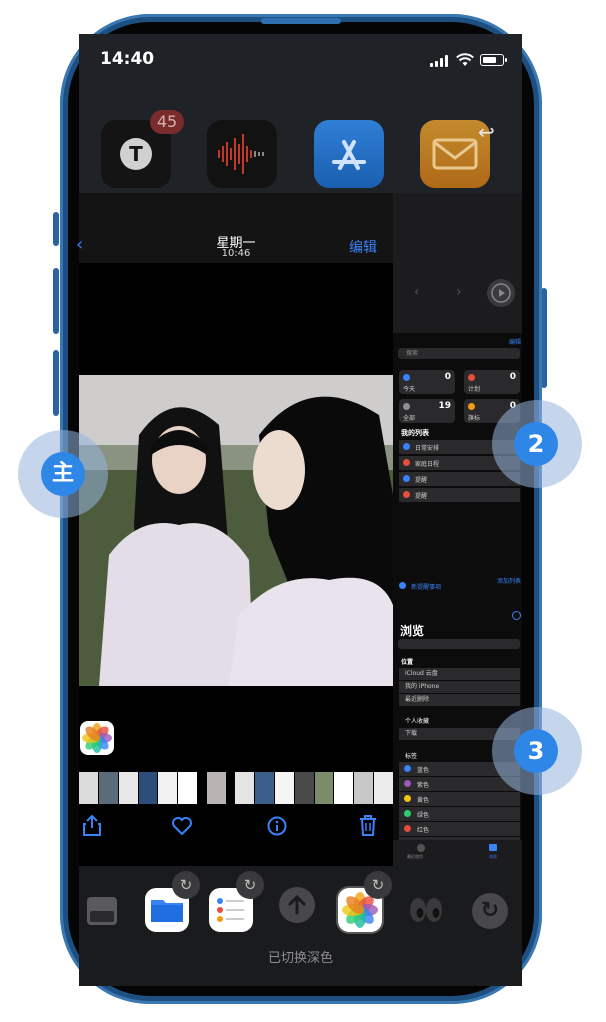 This screenshot has height=1022, width=606. Describe the element at coordinates (56, 229) in the screenshot. I see `action-button` at that location.